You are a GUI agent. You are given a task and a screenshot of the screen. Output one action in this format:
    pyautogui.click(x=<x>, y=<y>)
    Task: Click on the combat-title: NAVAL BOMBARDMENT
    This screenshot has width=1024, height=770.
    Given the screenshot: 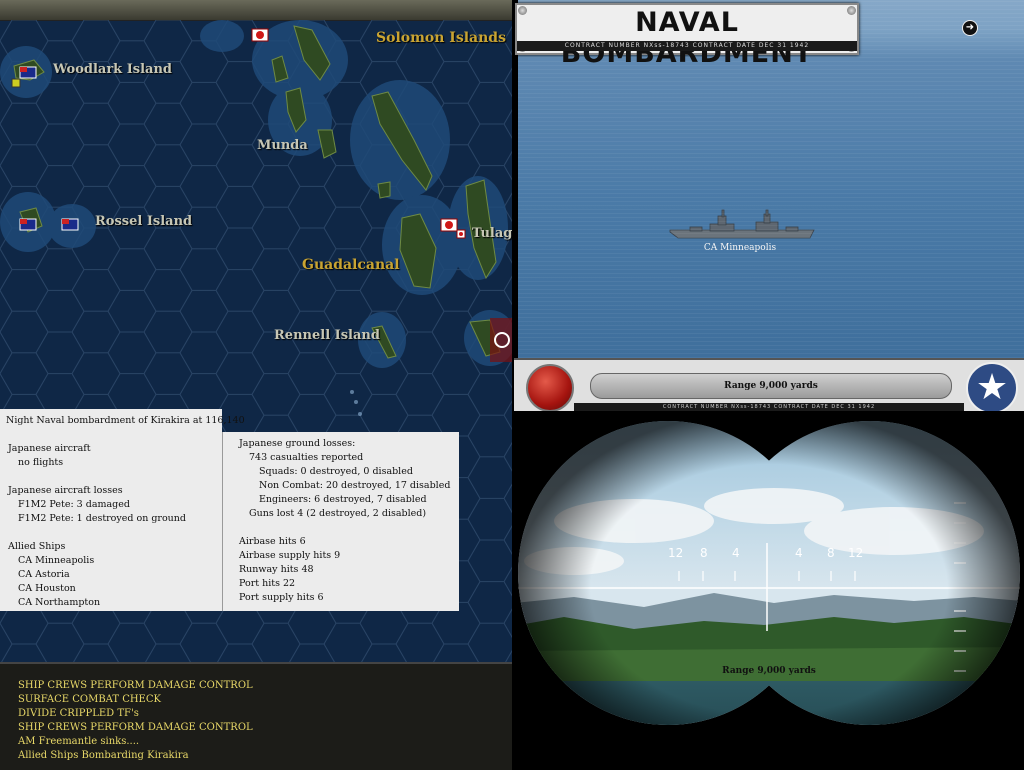 What is the action you would take?
    pyautogui.click(x=687, y=38)
    